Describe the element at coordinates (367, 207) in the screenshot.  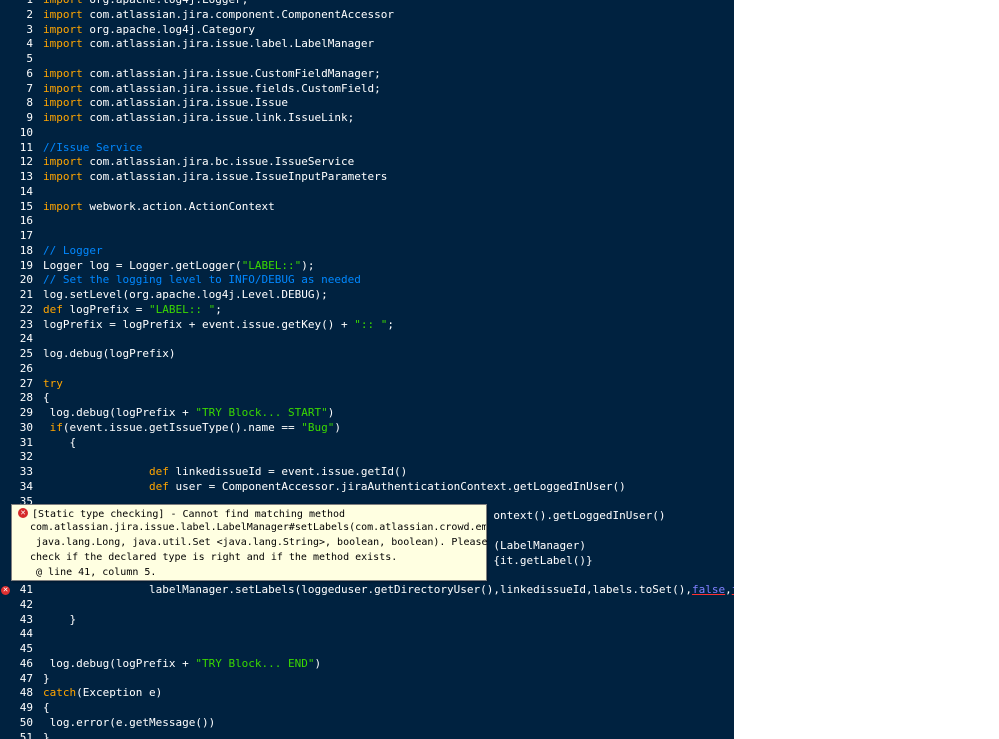
I see `code-line: 15 import webwork.action.ActionContext` at that location.